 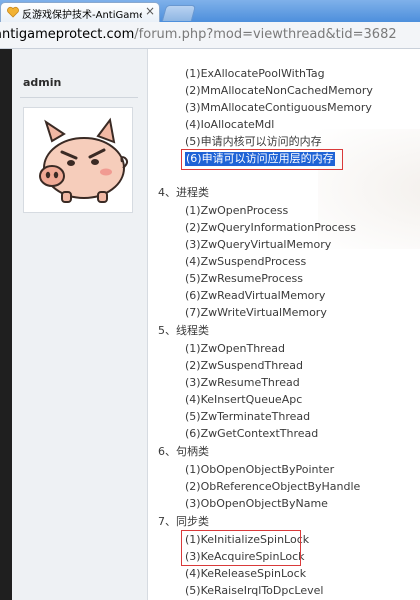 What do you see at coordinates (254, 590) in the screenshot?
I see `list-item: (5)KeRaiseIrqlToDpcLevel` at bounding box center [254, 590].